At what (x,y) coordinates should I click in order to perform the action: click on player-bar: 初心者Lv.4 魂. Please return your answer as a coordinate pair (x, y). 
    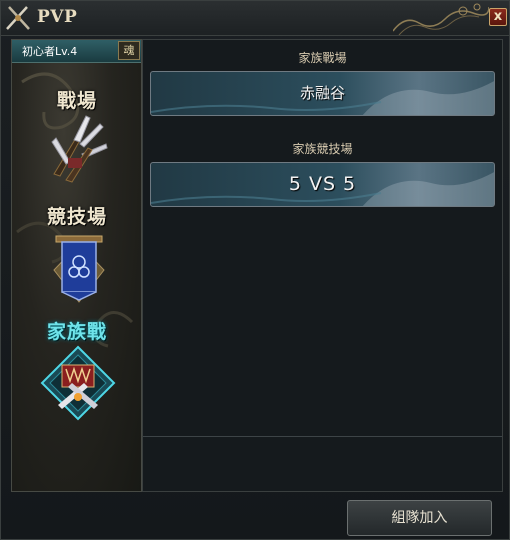
    Looking at the image, I should click on (76, 51).